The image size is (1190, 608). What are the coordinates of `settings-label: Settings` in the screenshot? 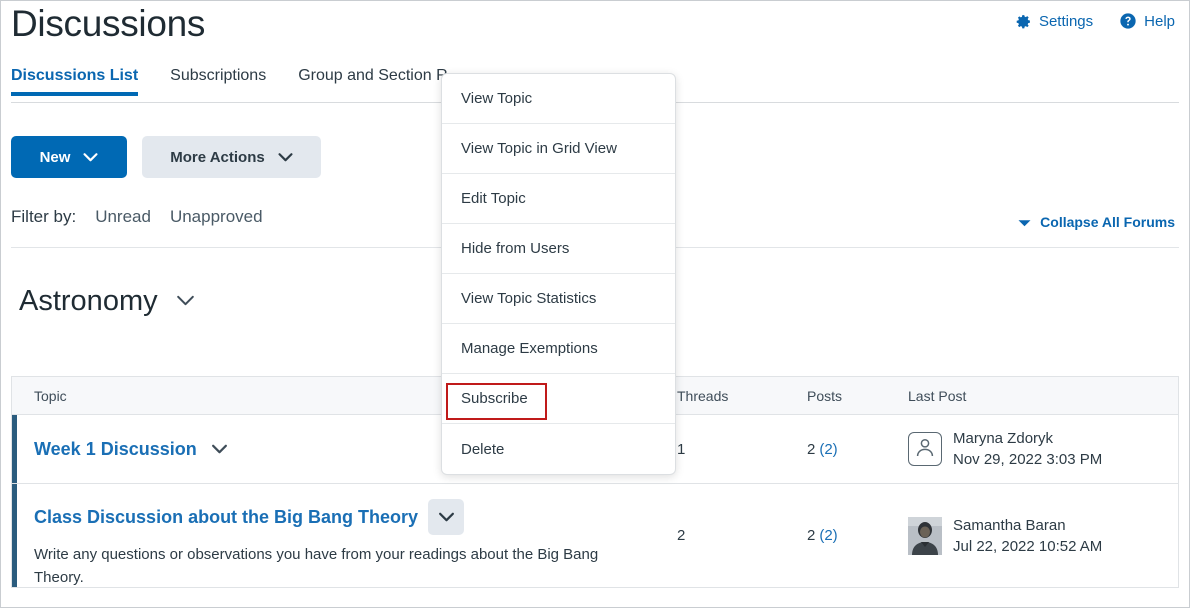 It's located at (1066, 21).